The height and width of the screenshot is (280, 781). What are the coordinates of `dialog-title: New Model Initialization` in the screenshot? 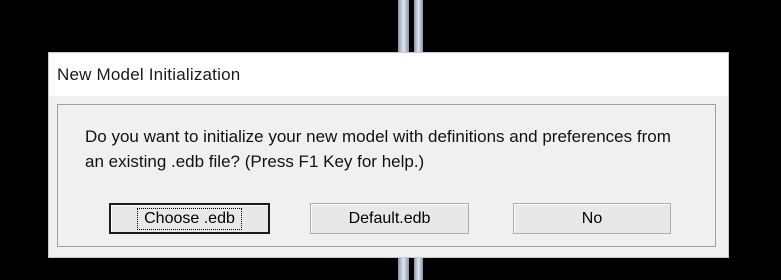 It's located at (149, 74).